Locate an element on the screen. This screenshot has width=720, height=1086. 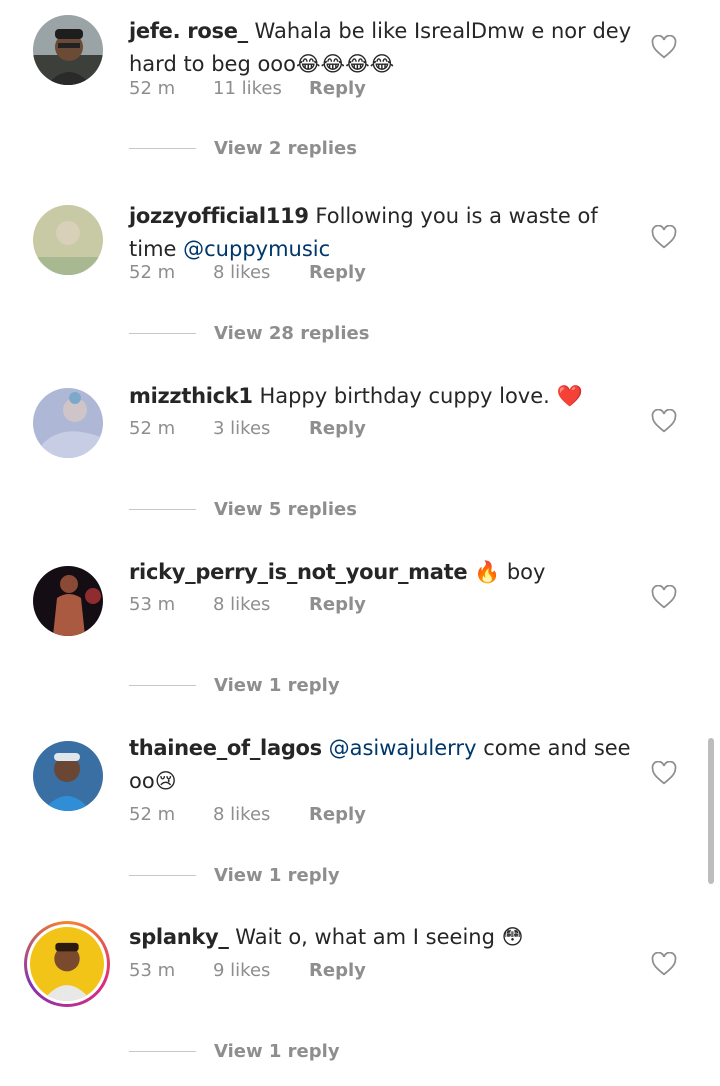
comment-username: splanky_ is located at coordinates (179, 937).